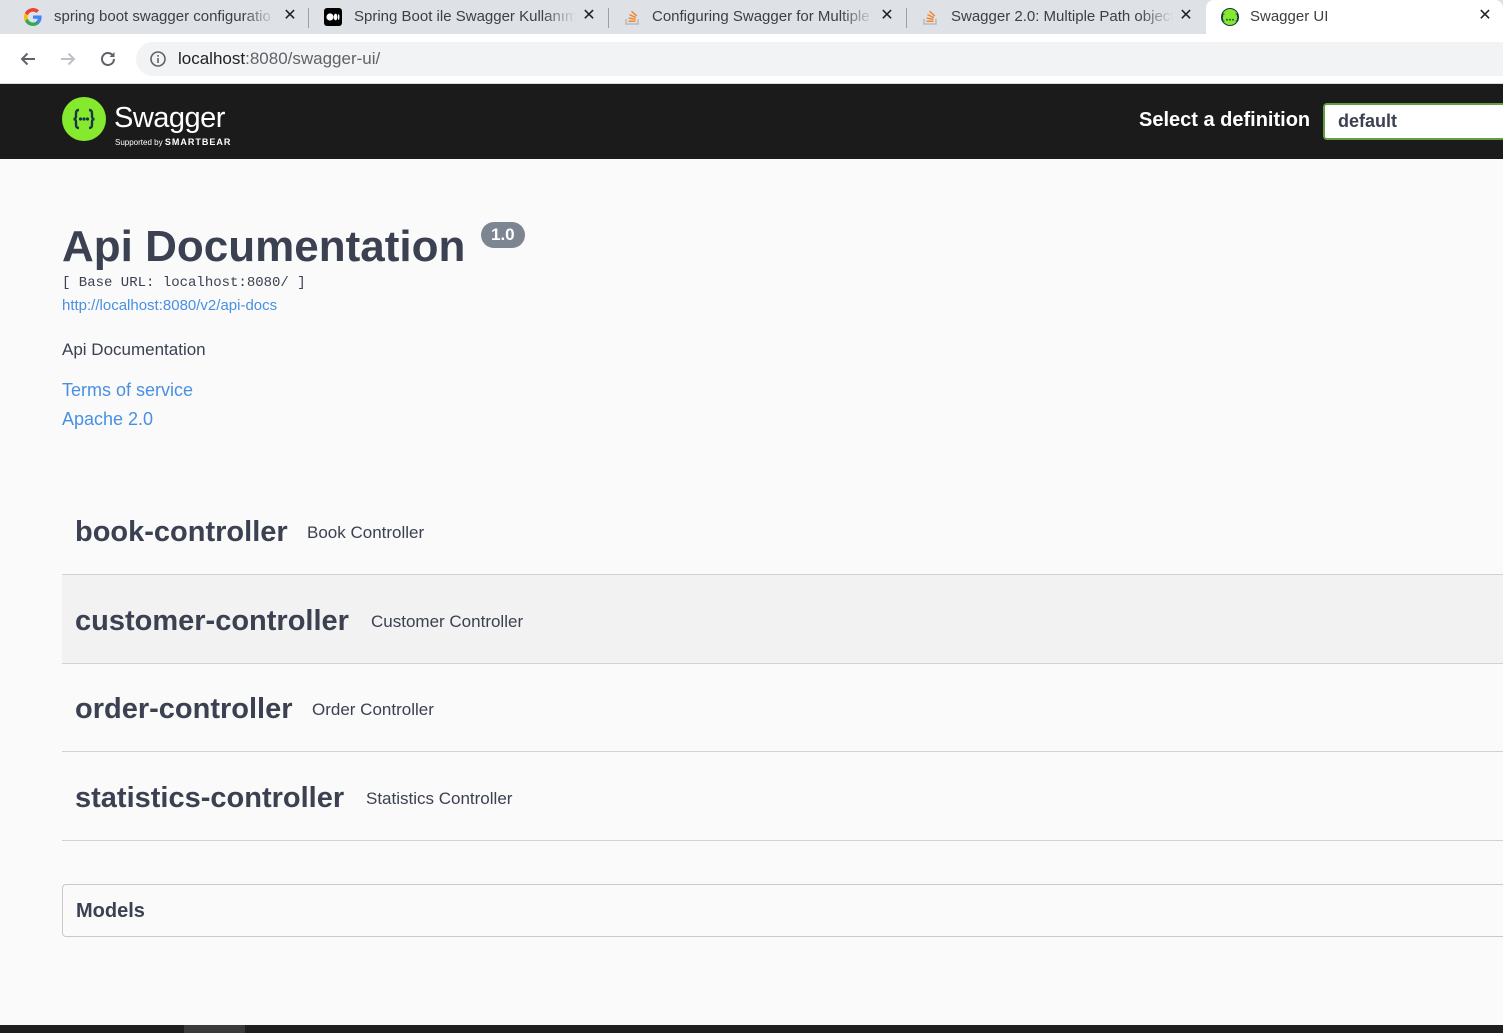 The image size is (1503, 1033). What do you see at coordinates (751, 1029) in the screenshot?
I see `bottom-scrollbar` at bounding box center [751, 1029].